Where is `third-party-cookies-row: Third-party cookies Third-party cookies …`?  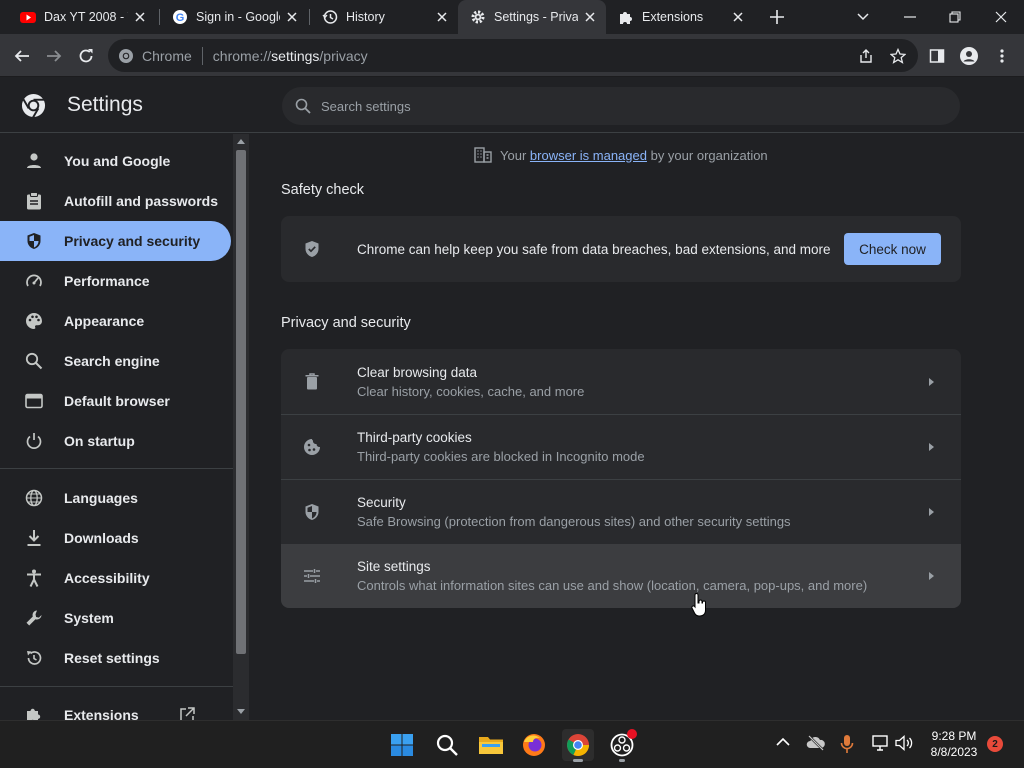
third-party-cookies-row: Third-party cookies Third-party cookies … is located at coordinates (621, 446).